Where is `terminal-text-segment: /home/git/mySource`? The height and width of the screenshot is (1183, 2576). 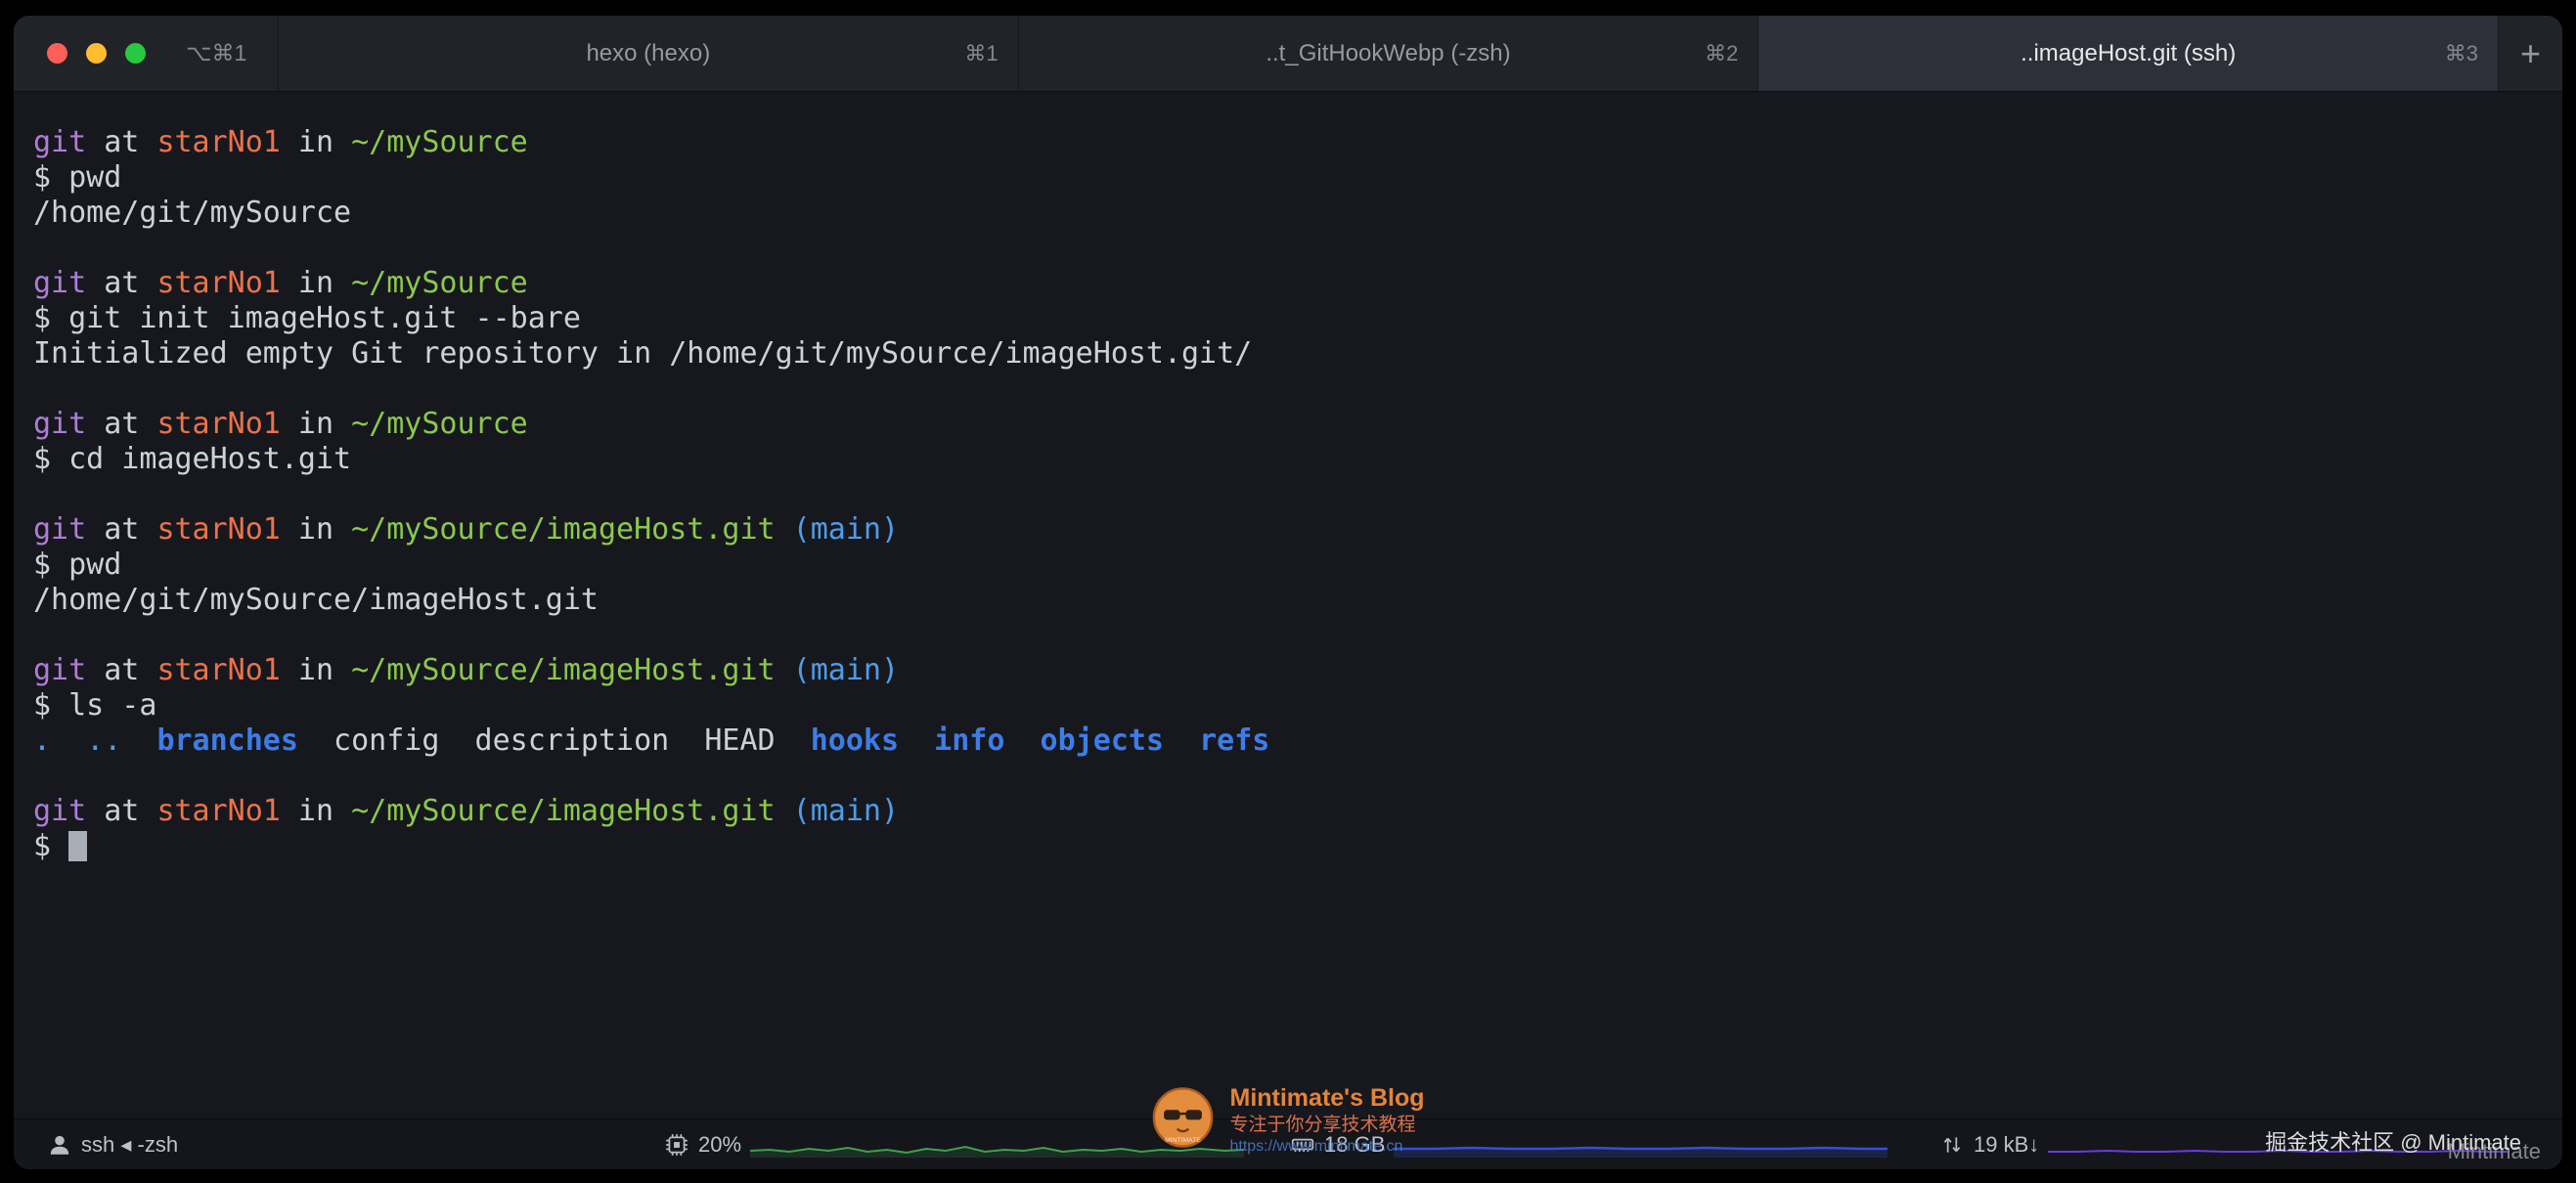
terminal-text-segment: /home/git/mySource is located at coordinates (193, 213).